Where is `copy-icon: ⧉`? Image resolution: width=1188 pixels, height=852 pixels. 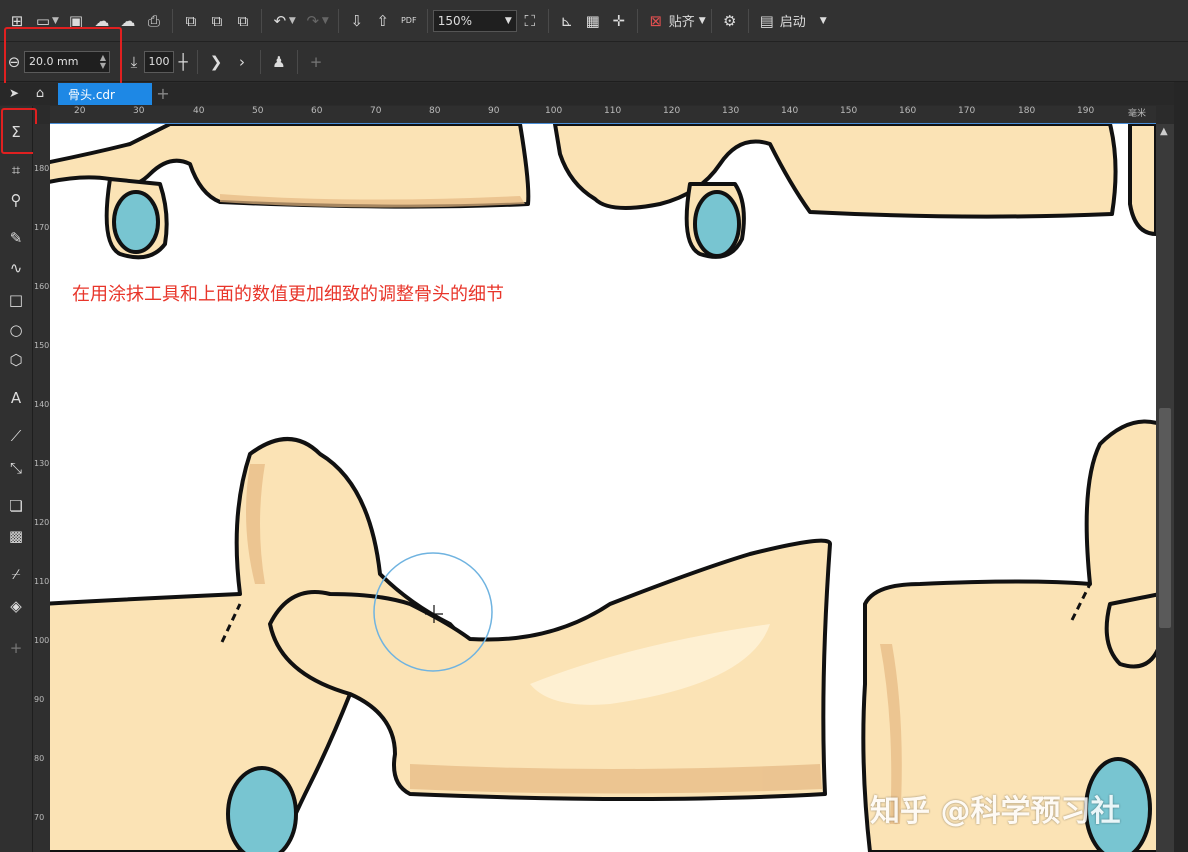 copy-icon: ⧉ is located at coordinates (217, 21).